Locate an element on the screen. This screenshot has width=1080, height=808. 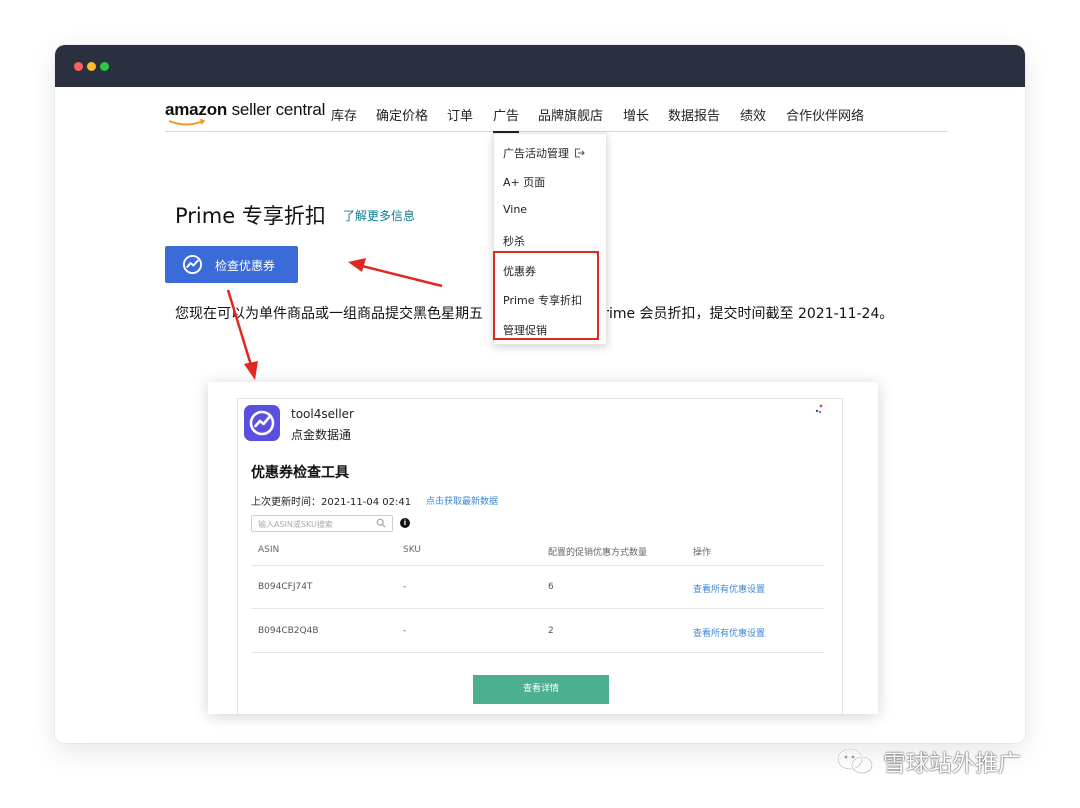
nav-pricing: 确定价格 is located at coordinates (402, 114).